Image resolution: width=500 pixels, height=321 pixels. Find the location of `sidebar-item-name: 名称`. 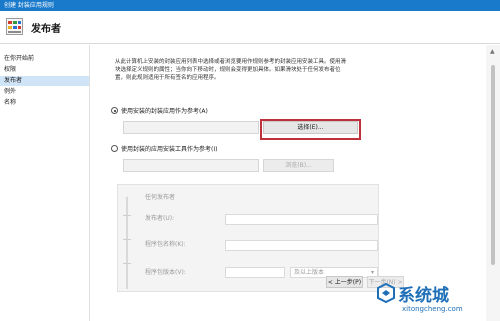

sidebar-item-name: 名称 is located at coordinates (44, 103).